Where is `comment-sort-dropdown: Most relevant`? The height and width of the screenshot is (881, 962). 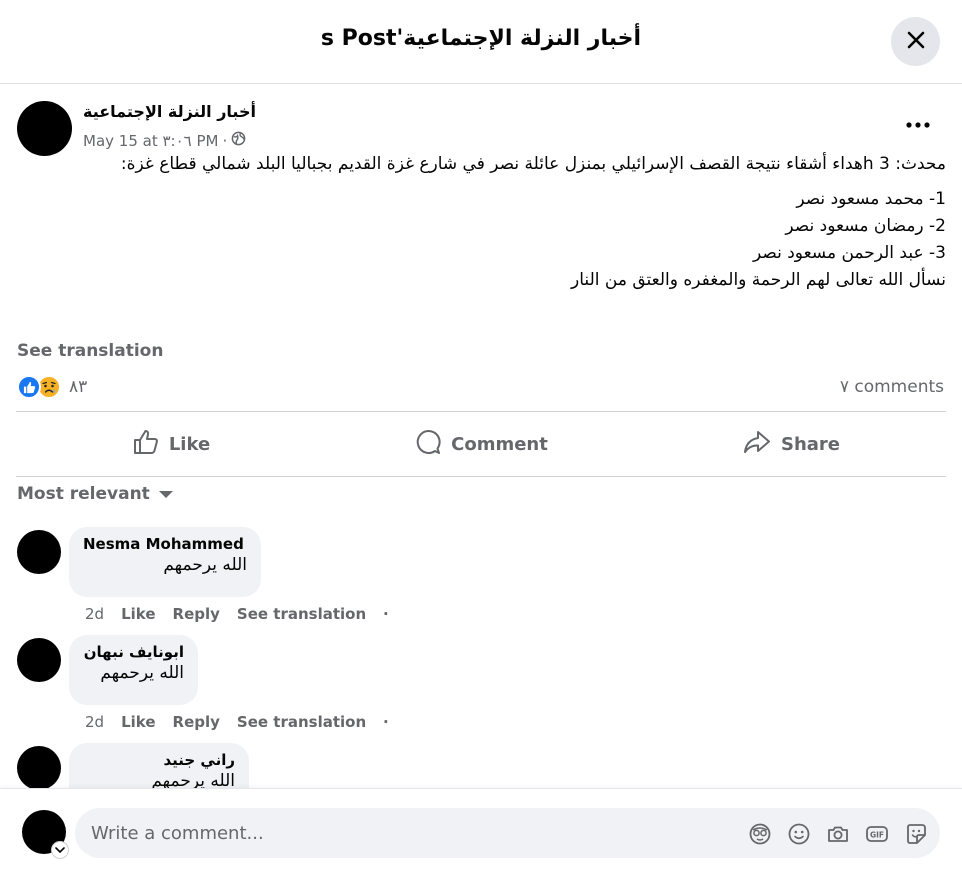 comment-sort-dropdown: Most relevant is located at coordinates (95, 494).